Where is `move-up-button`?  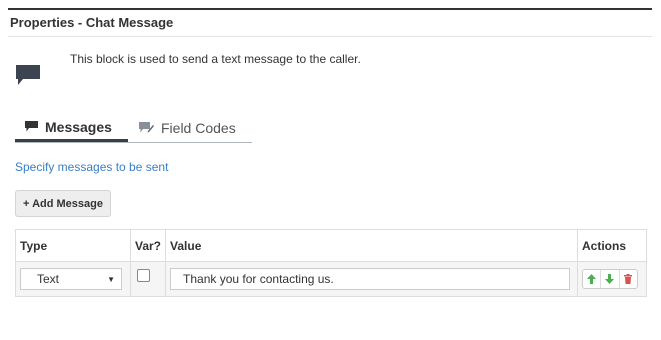 move-up-button is located at coordinates (592, 279).